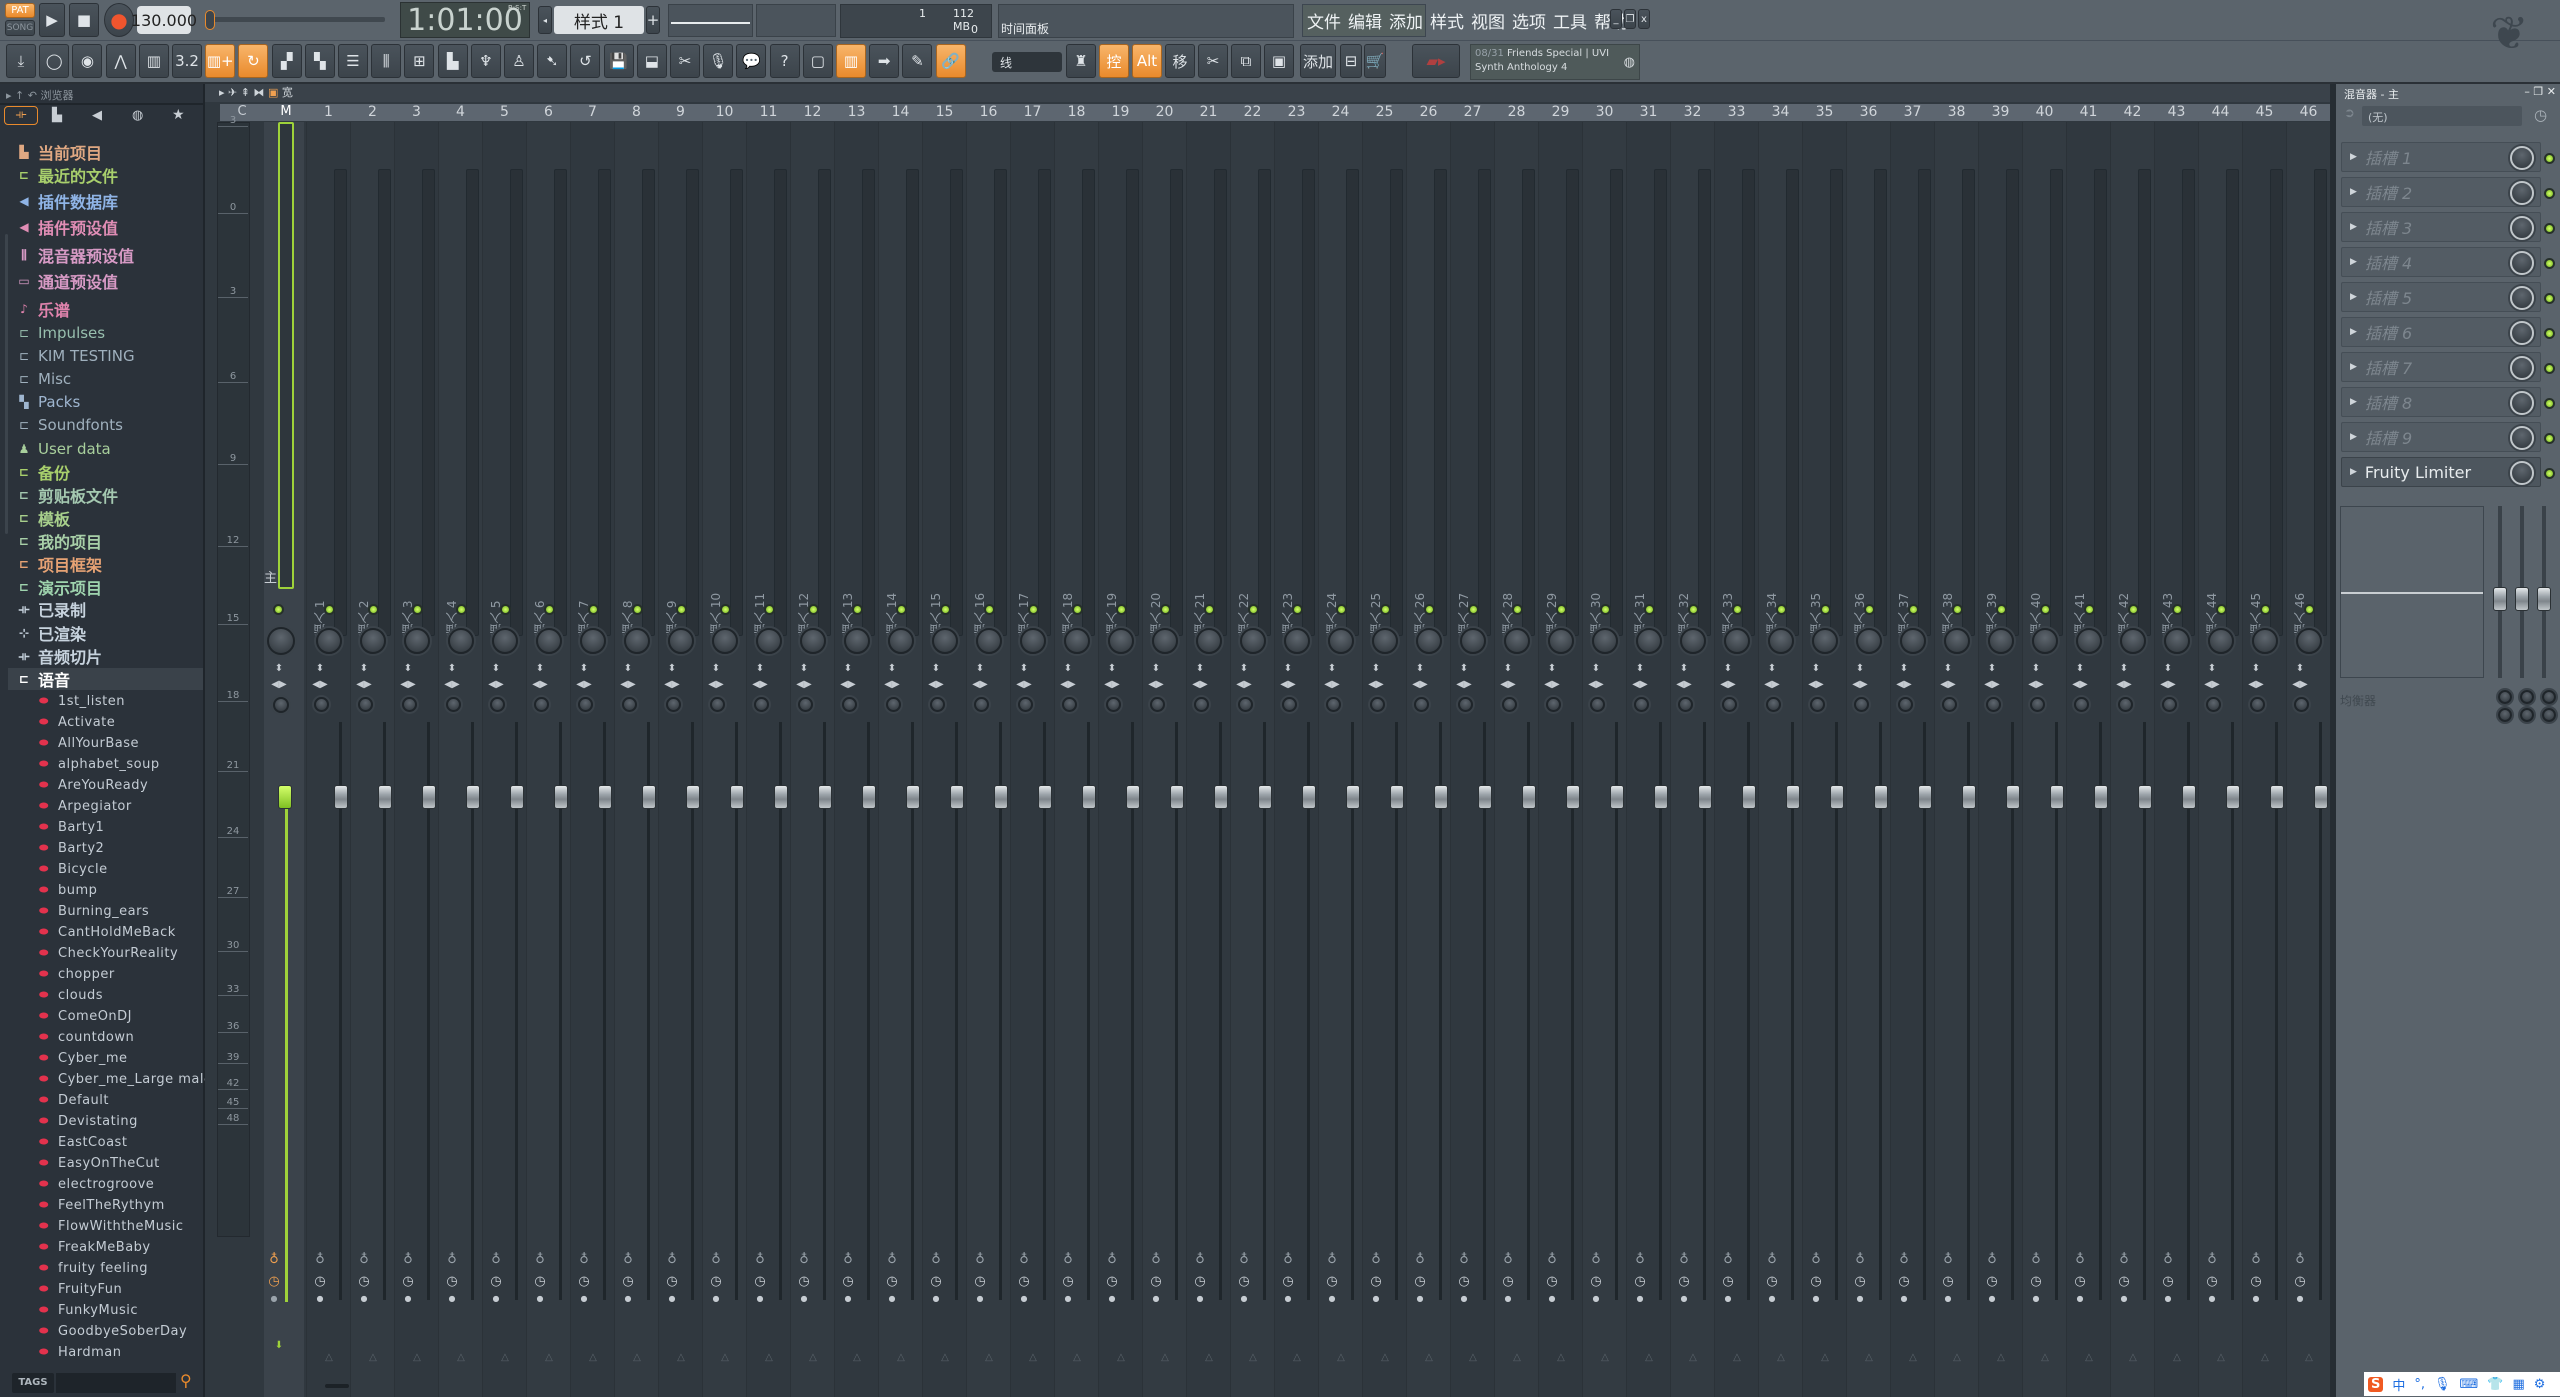 The image size is (2560, 1397). What do you see at coordinates (128, 974) in the screenshot?
I see `voice-file-item: ⬬ chopper` at bounding box center [128, 974].